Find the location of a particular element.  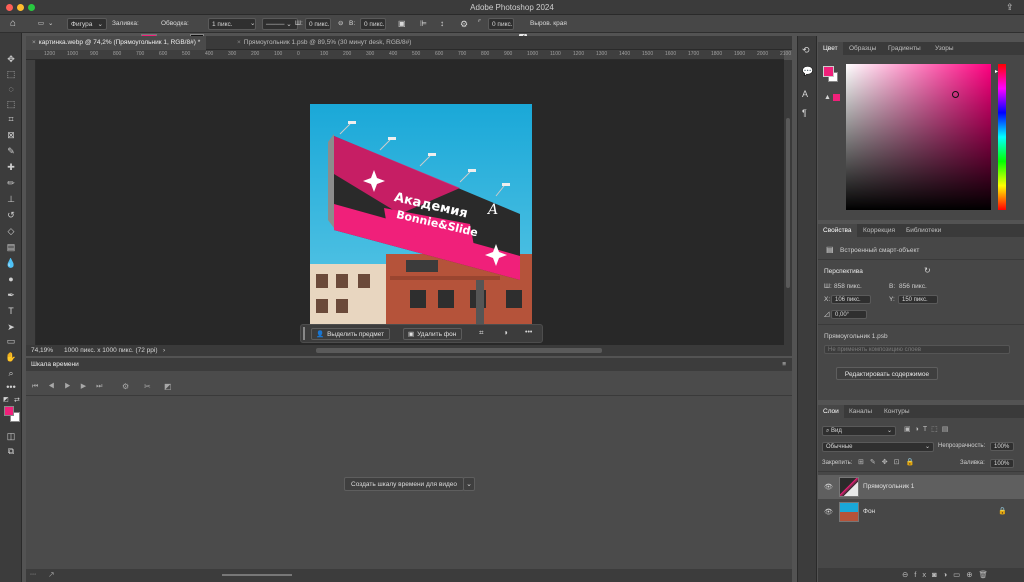

screen-mode-icon: ⧉ is located at coordinates (11, 451).